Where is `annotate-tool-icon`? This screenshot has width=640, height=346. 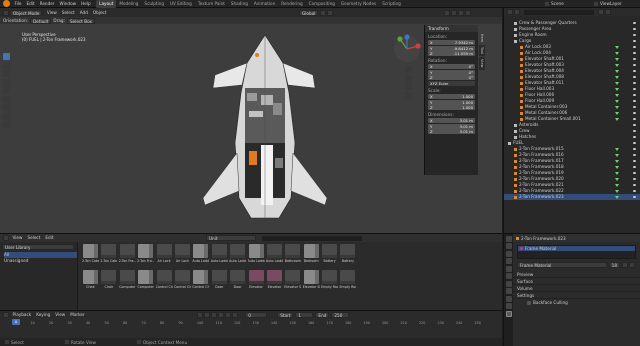 annotate-tool-icon is located at coordinates (6, 107).